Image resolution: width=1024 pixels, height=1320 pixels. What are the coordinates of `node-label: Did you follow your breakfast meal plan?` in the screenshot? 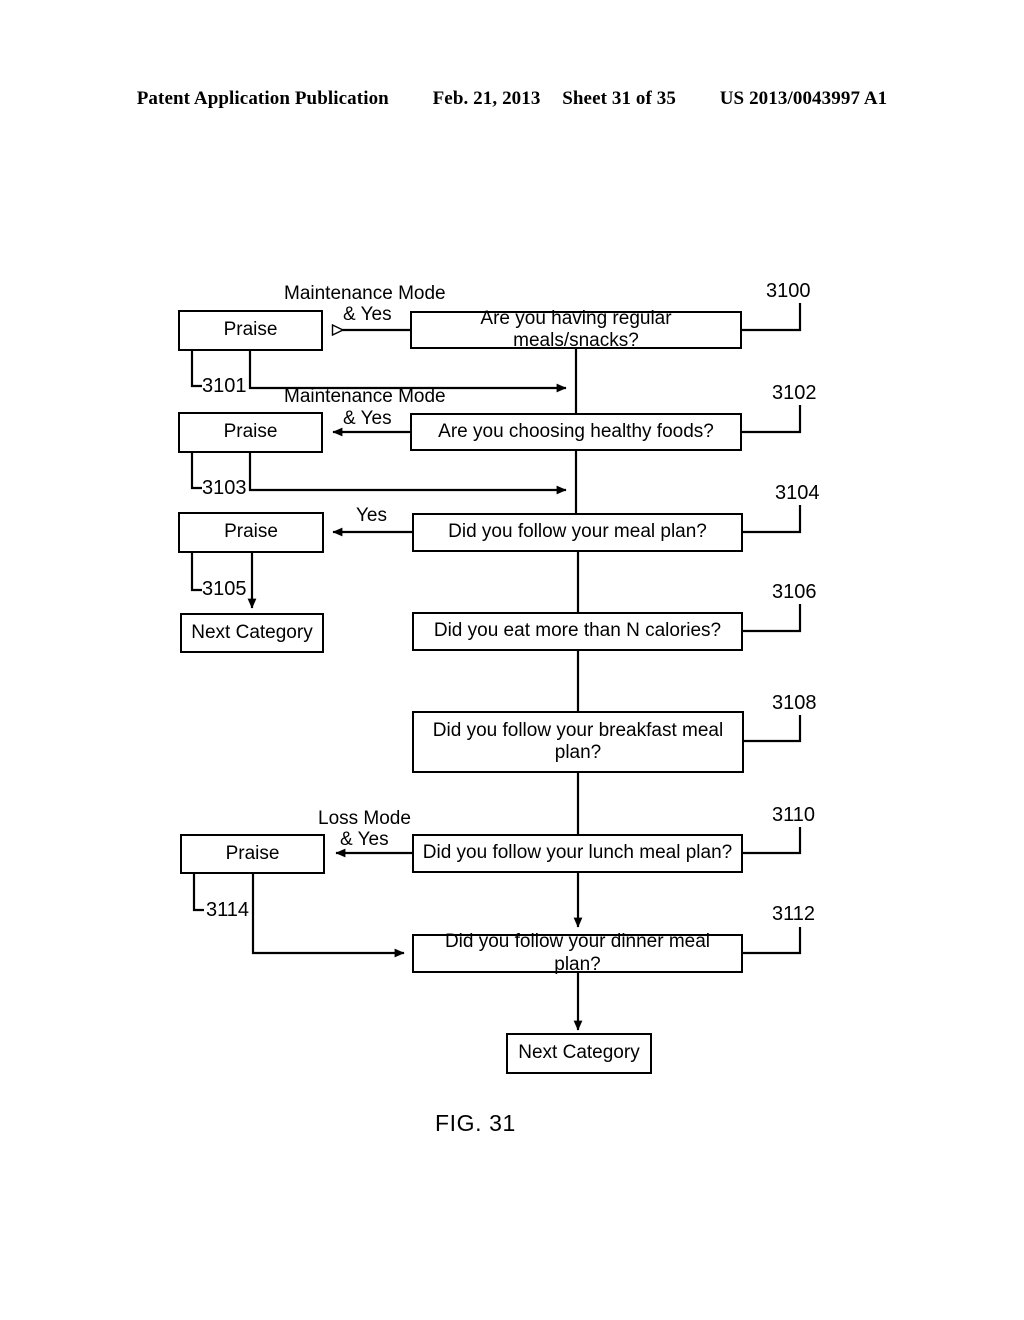 It's located at (578, 741).